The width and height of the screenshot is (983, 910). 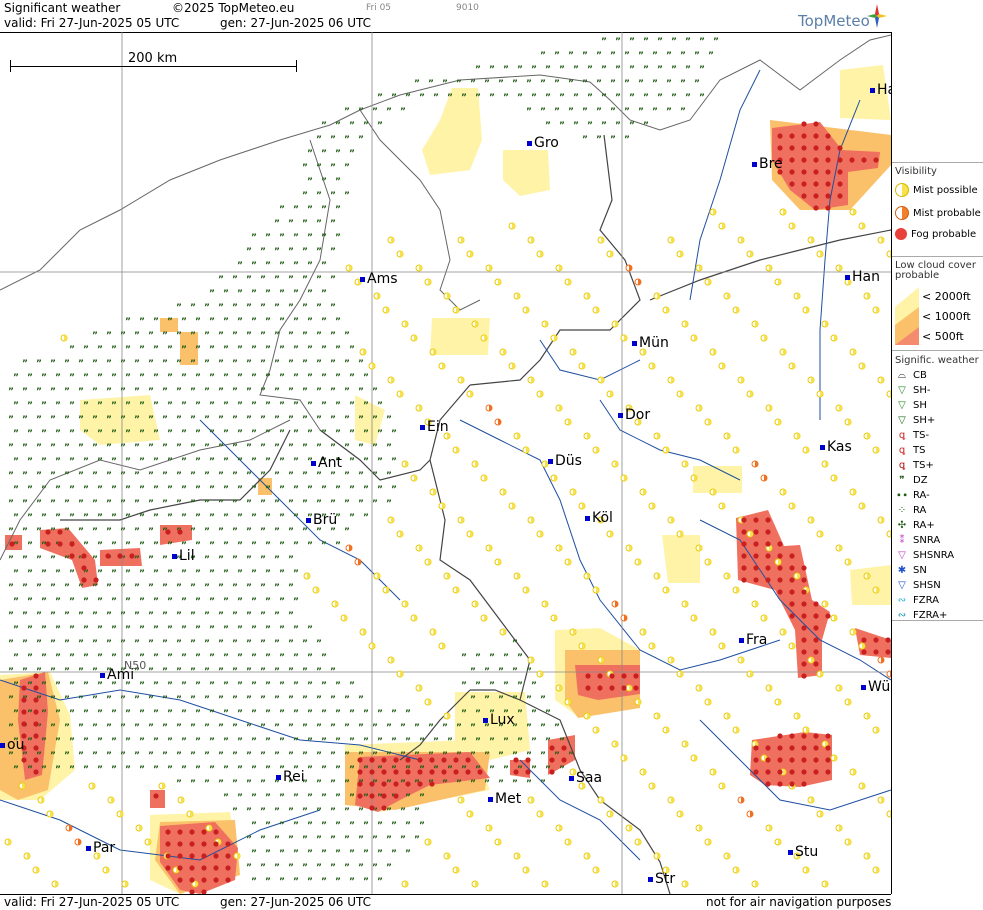 I want to click on legend-label: SH+, so click(x=924, y=420).